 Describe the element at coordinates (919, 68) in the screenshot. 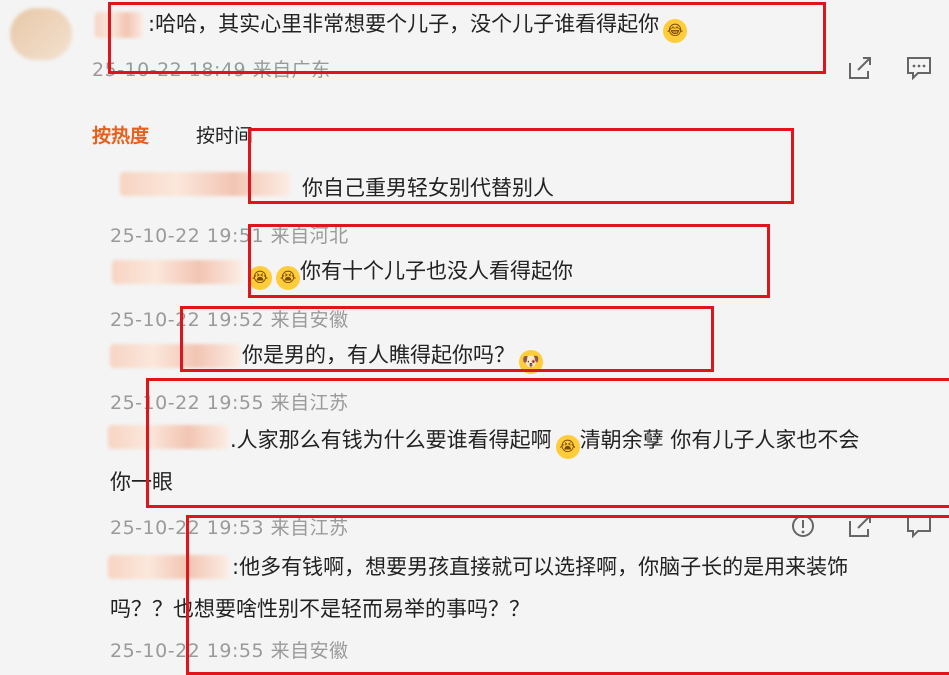

I see `comment-icon` at that location.